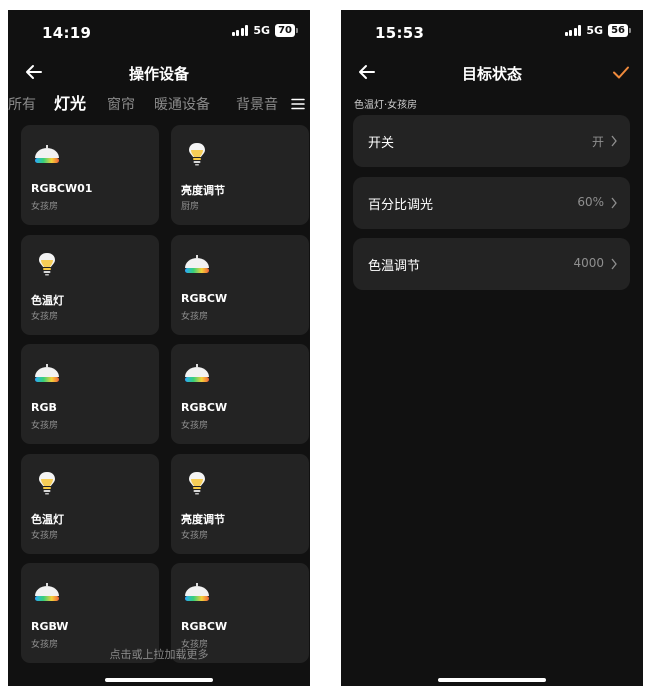 The height and width of the screenshot is (686, 646). What do you see at coordinates (491, 203) in the screenshot?
I see `dimming-row: 百分比调光 60%` at bounding box center [491, 203].